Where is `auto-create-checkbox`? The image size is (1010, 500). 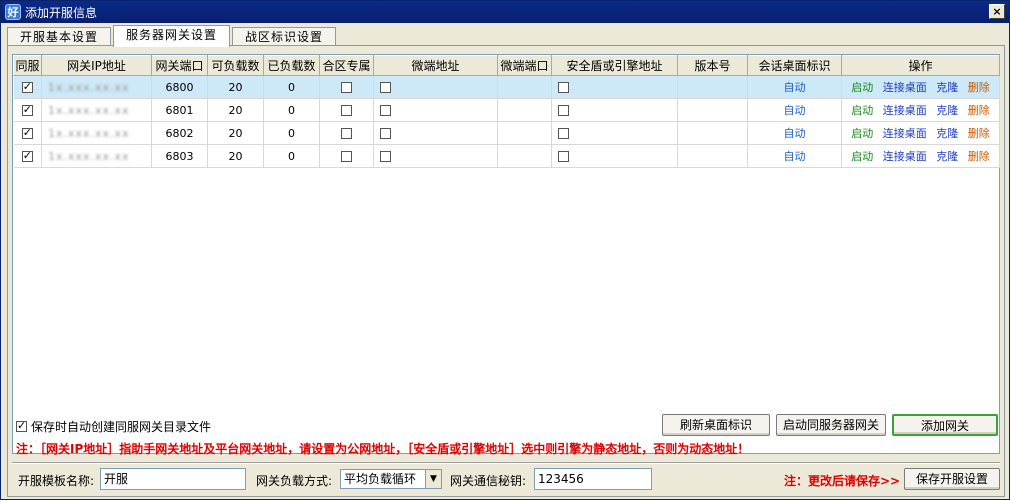
auto-create-checkbox is located at coordinates (21, 425).